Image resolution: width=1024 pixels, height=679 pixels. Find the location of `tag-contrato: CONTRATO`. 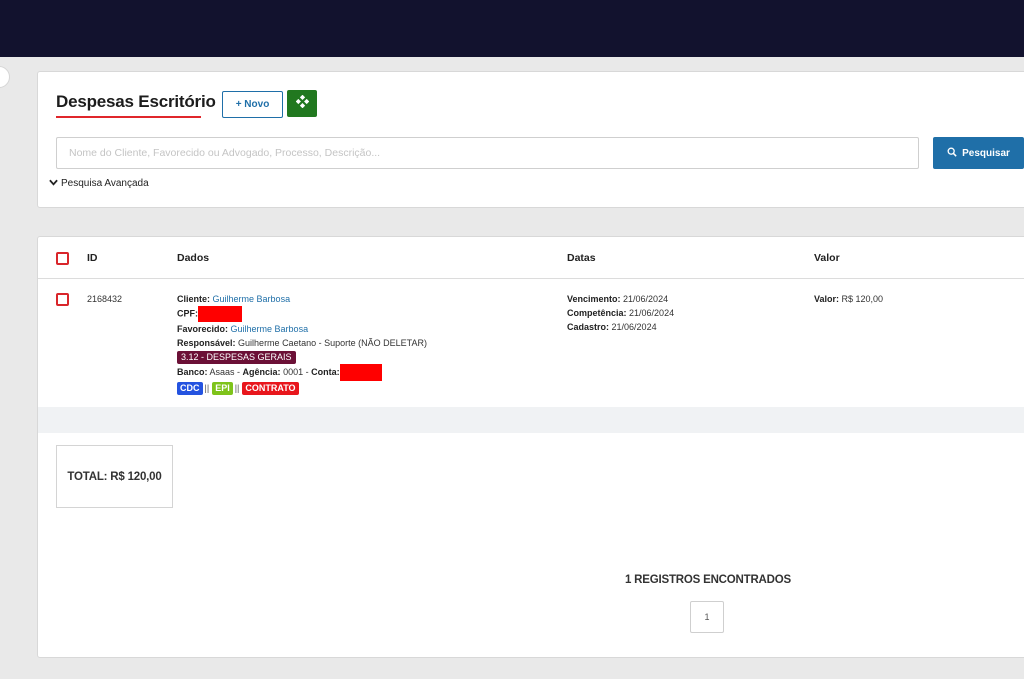

tag-contrato: CONTRATO is located at coordinates (270, 388).